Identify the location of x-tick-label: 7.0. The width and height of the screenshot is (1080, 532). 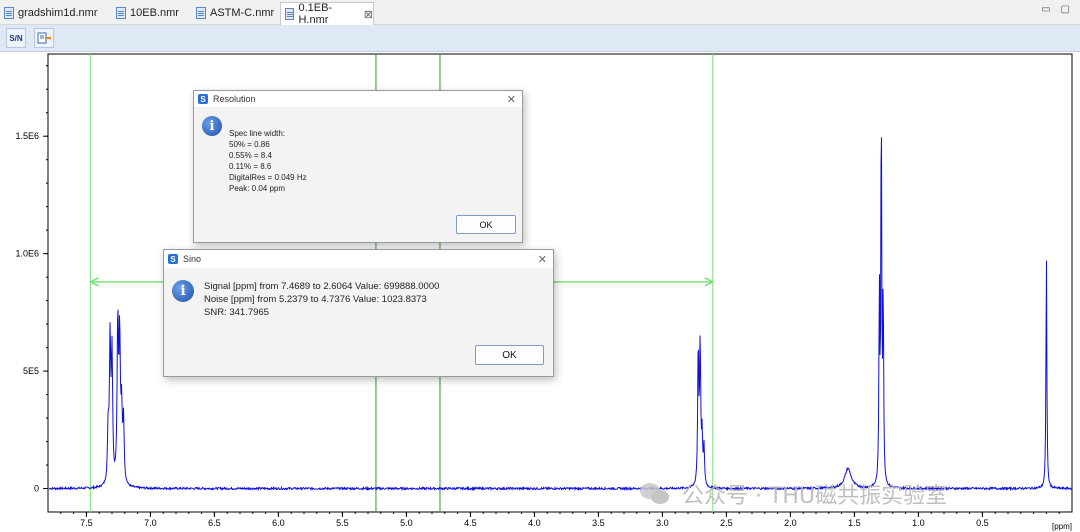
(150, 523).